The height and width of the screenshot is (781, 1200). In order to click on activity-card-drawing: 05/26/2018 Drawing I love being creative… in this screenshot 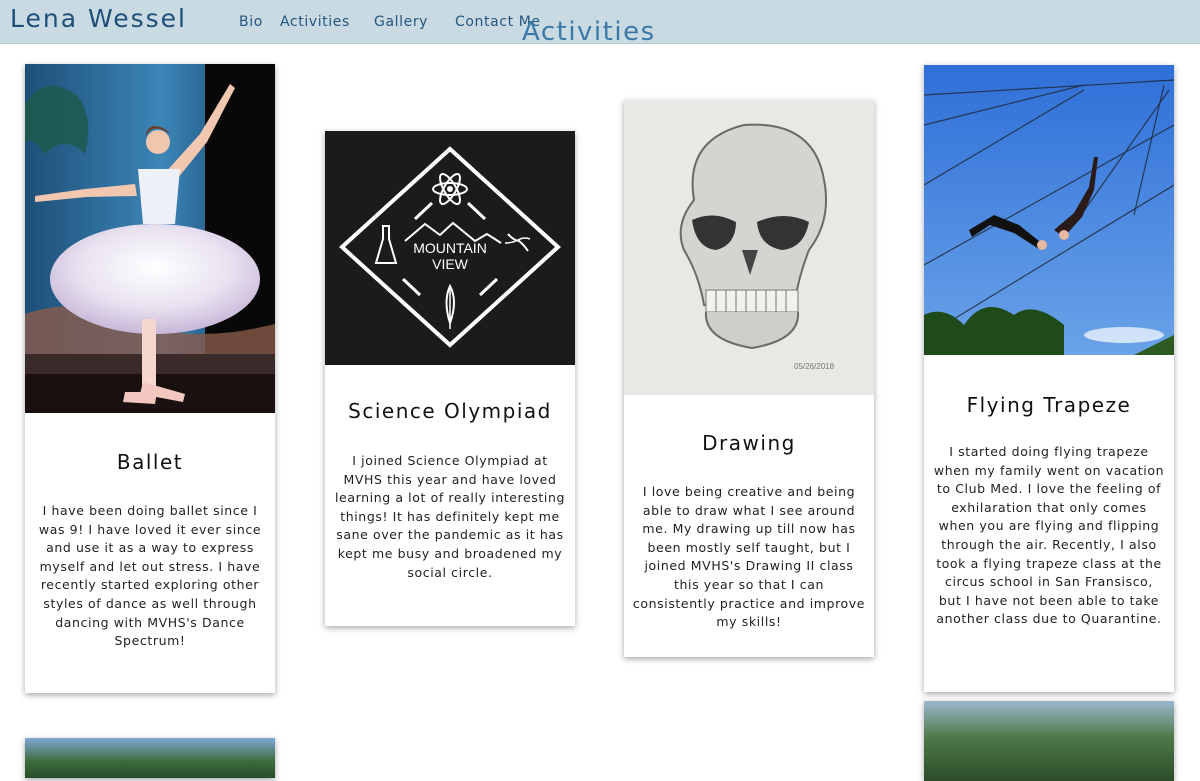, I will do `click(749, 378)`.